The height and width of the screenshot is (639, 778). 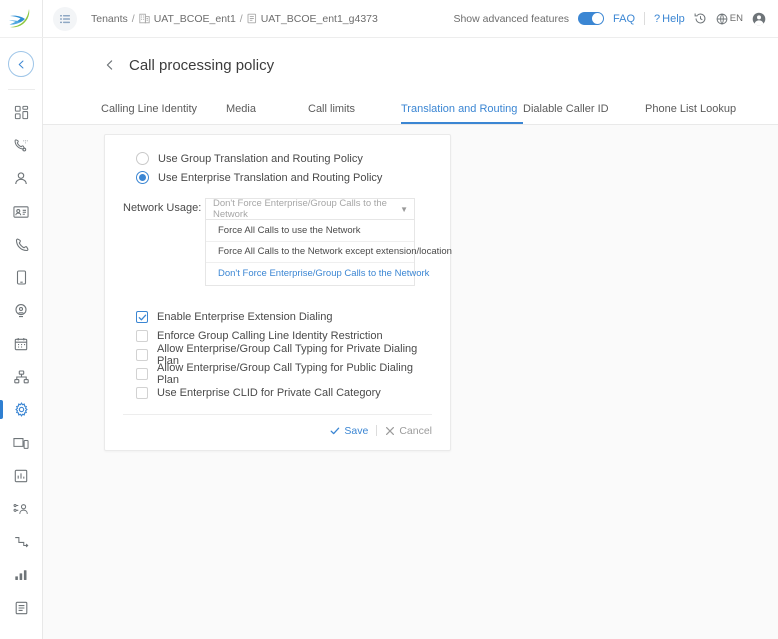 What do you see at coordinates (21, 343) in the screenshot?
I see `sidebar-item-calendar` at bounding box center [21, 343].